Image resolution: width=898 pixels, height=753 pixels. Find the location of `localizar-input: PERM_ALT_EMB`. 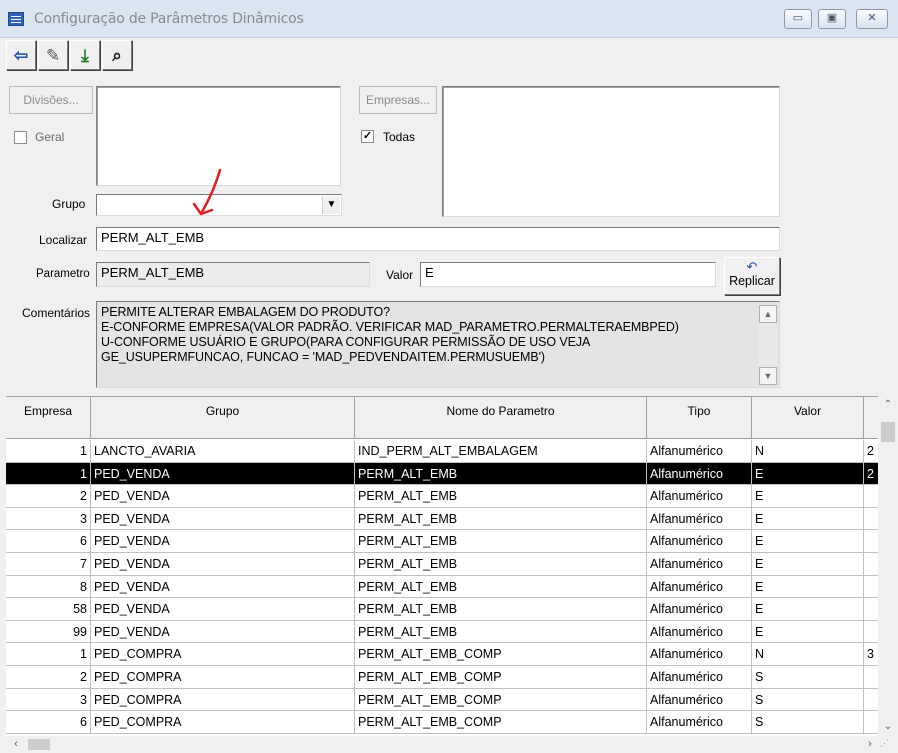

localizar-input: PERM_ALT_EMB is located at coordinates (438, 239).